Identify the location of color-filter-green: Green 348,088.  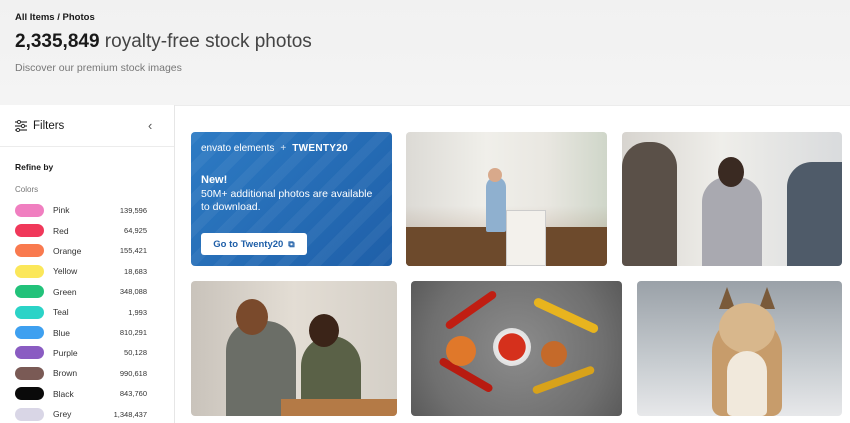
(81, 292).